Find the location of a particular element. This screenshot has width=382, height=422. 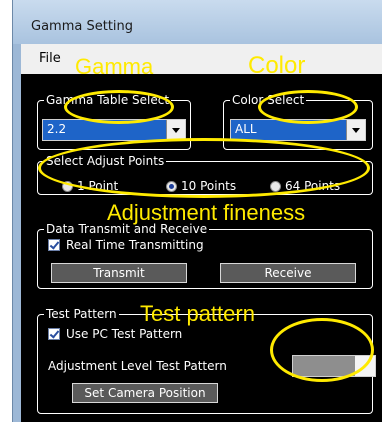

annotation-adjustment-fineness: Adjustment fineness is located at coordinates (206, 212).